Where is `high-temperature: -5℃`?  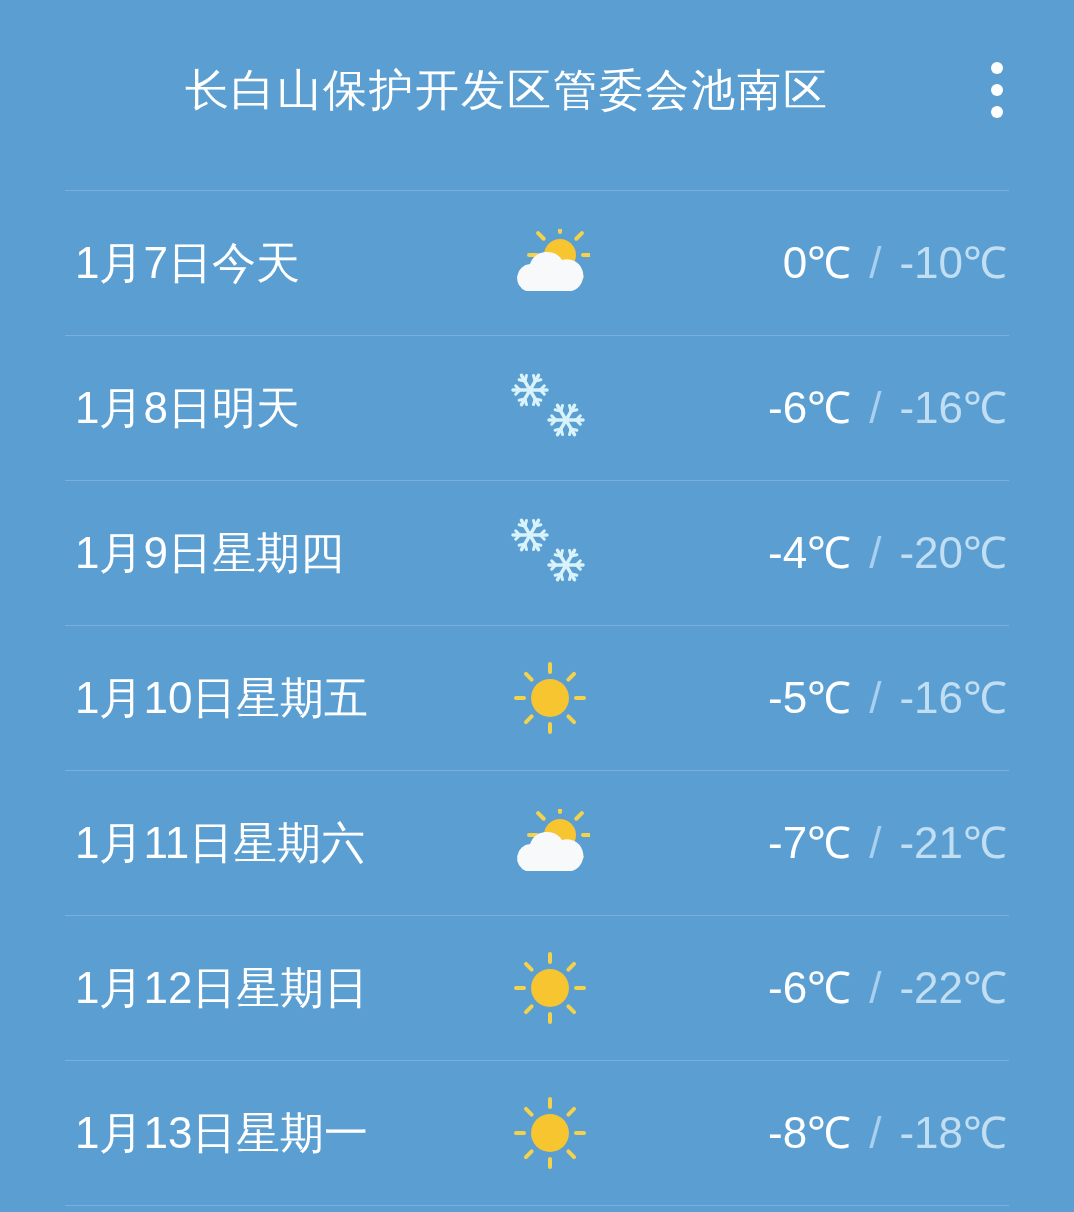
high-temperature: -5℃ is located at coordinates (810, 698).